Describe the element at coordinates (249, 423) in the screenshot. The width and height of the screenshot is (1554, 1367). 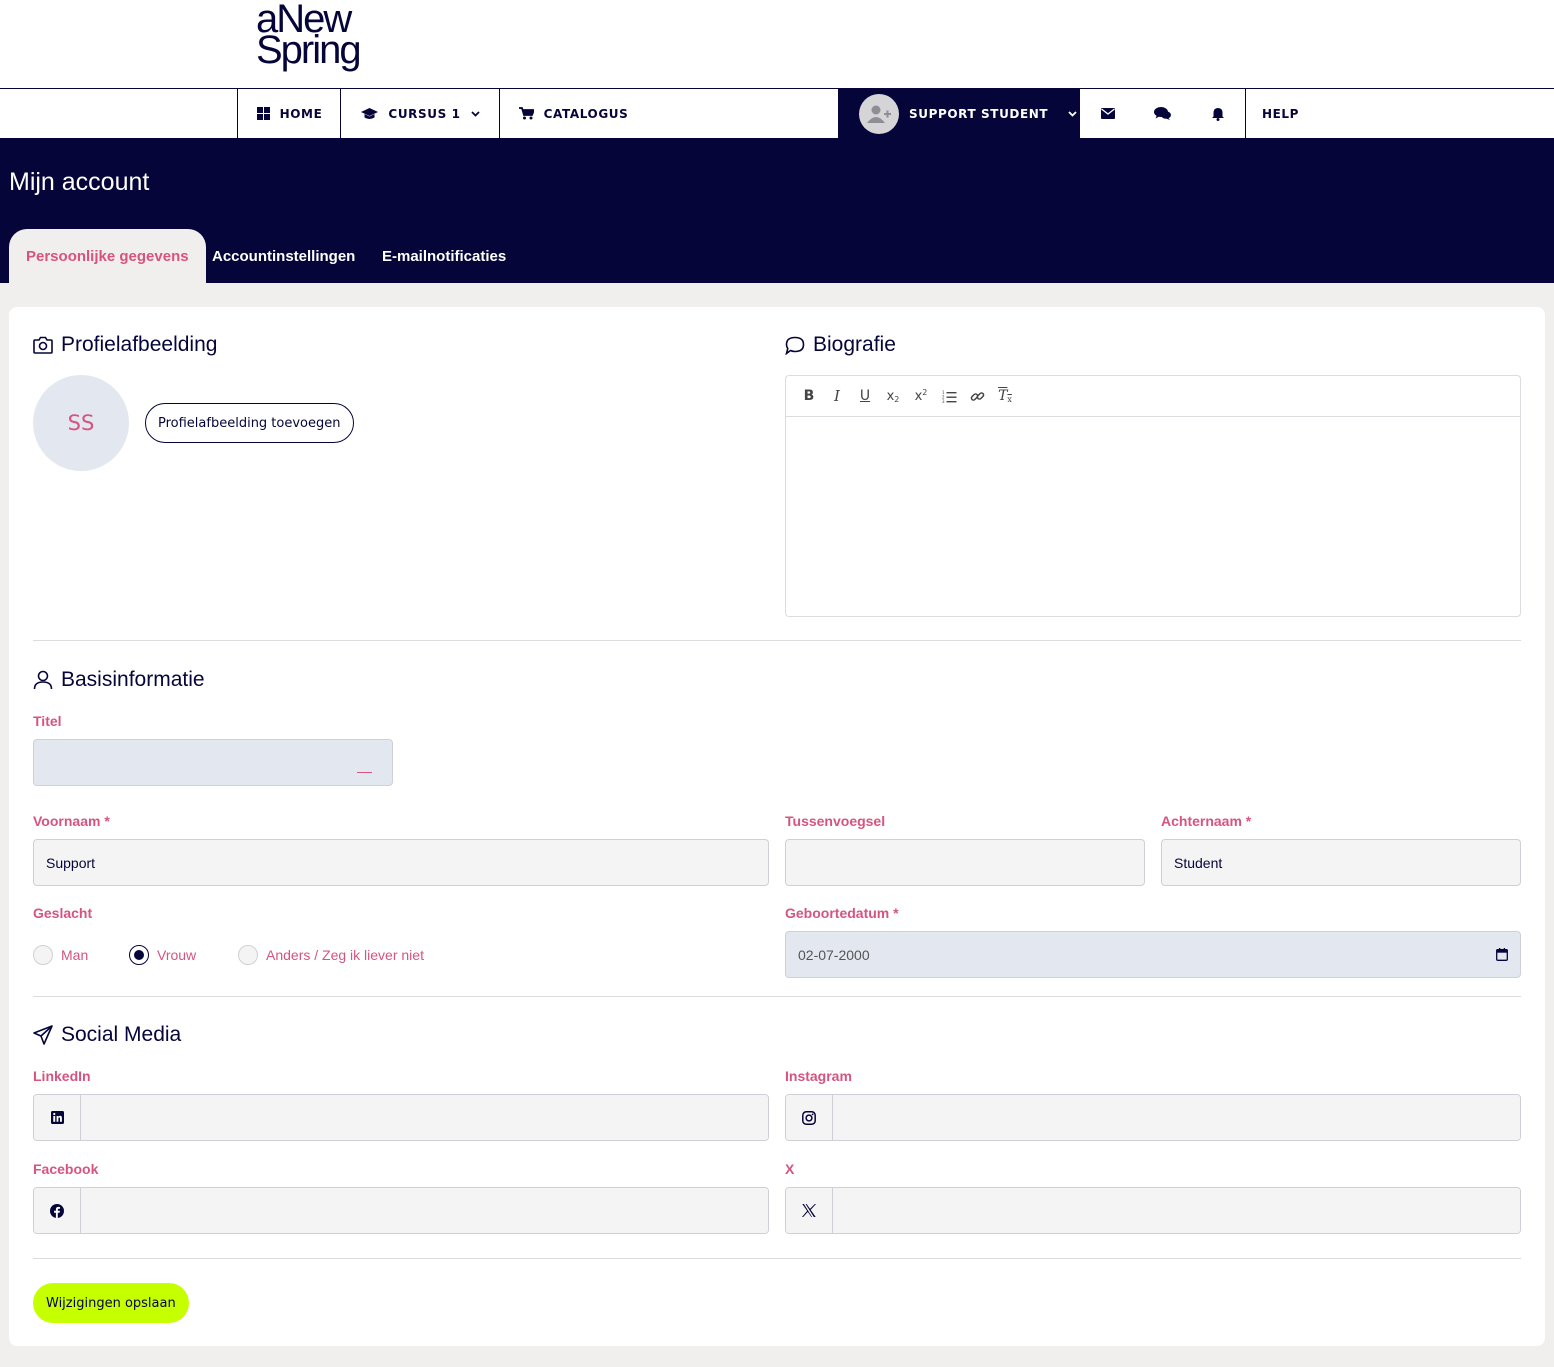
I see `add-profile-picture-button: Profielafbeelding toevoegen` at that location.